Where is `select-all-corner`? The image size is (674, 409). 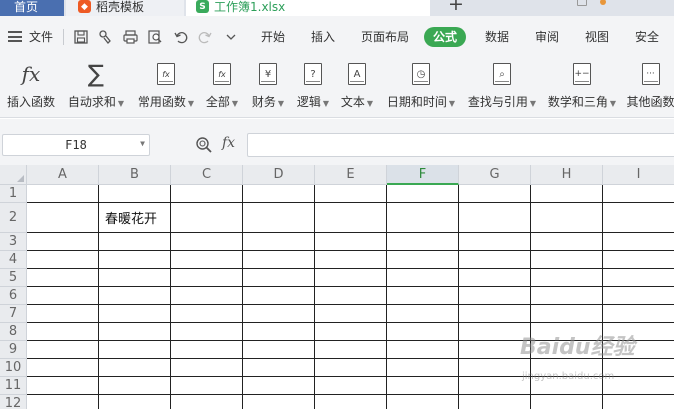
select-all-corner is located at coordinates (13, 175).